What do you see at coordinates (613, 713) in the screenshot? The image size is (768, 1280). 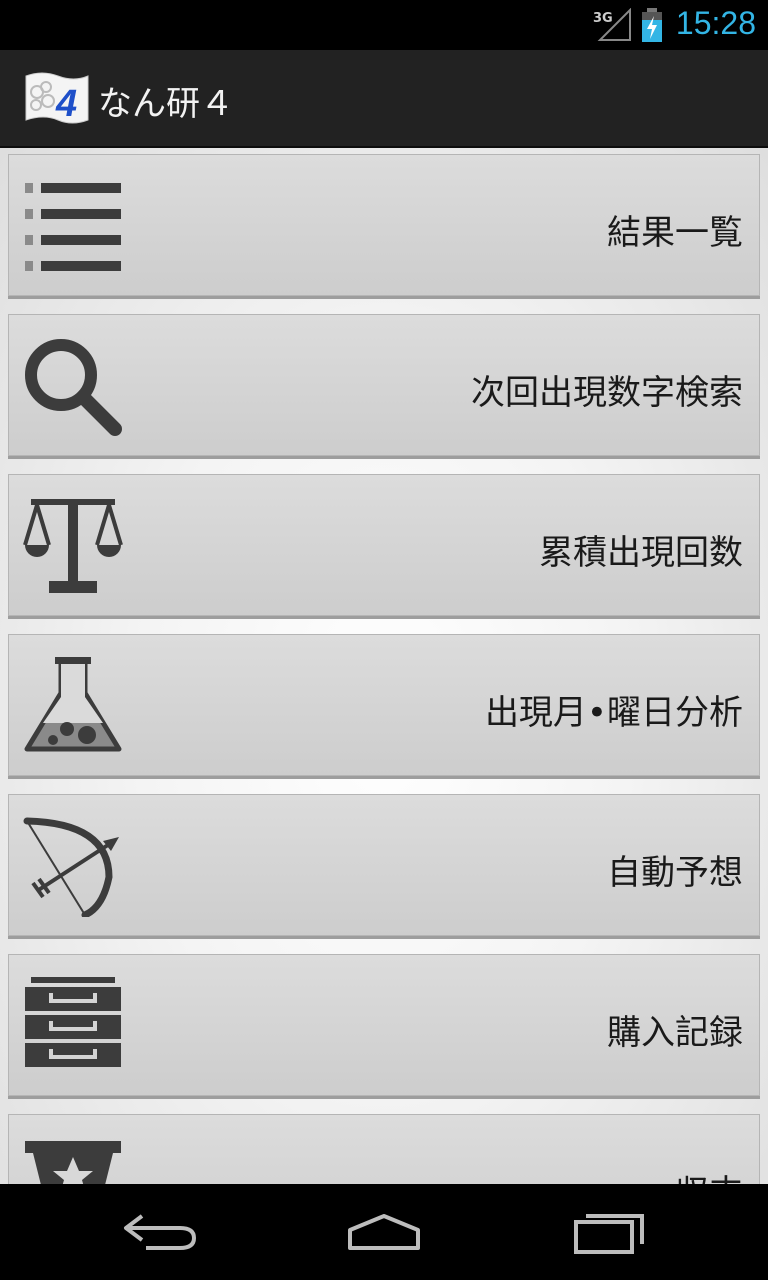 I see `menu-item-label: 出現月•曜日分析` at bounding box center [613, 713].